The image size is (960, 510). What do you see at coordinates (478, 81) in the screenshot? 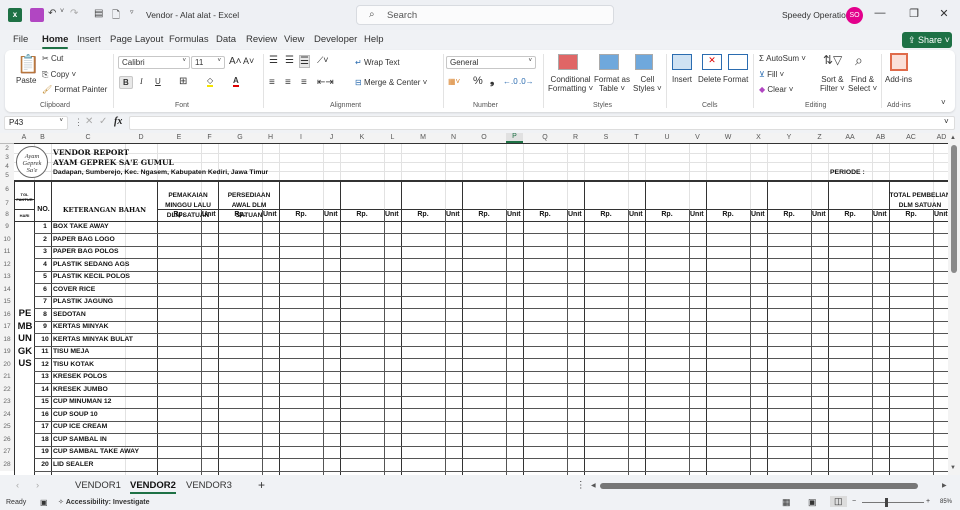
I see `percent-button: %` at bounding box center [478, 81].